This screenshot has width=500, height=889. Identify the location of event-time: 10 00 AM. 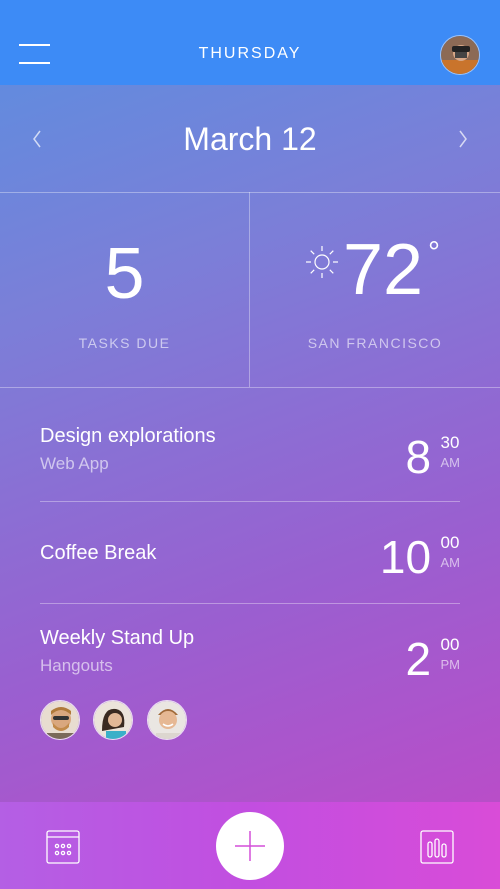
(420, 557).